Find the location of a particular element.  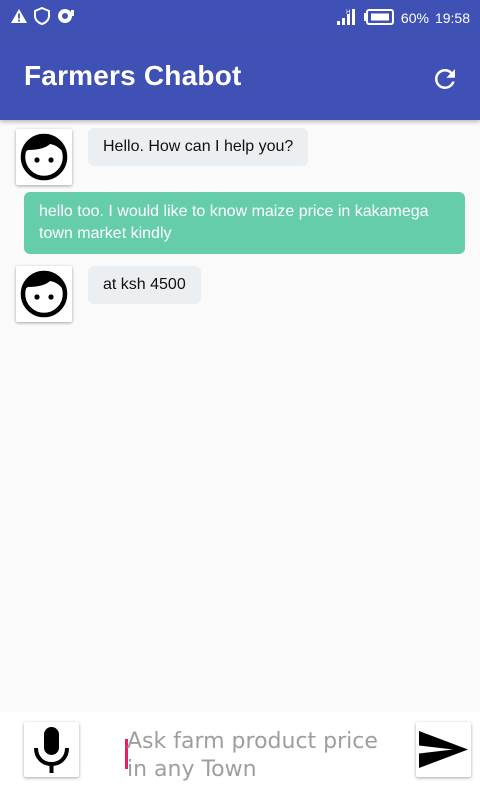

input-bar is located at coordinates (240, 756).